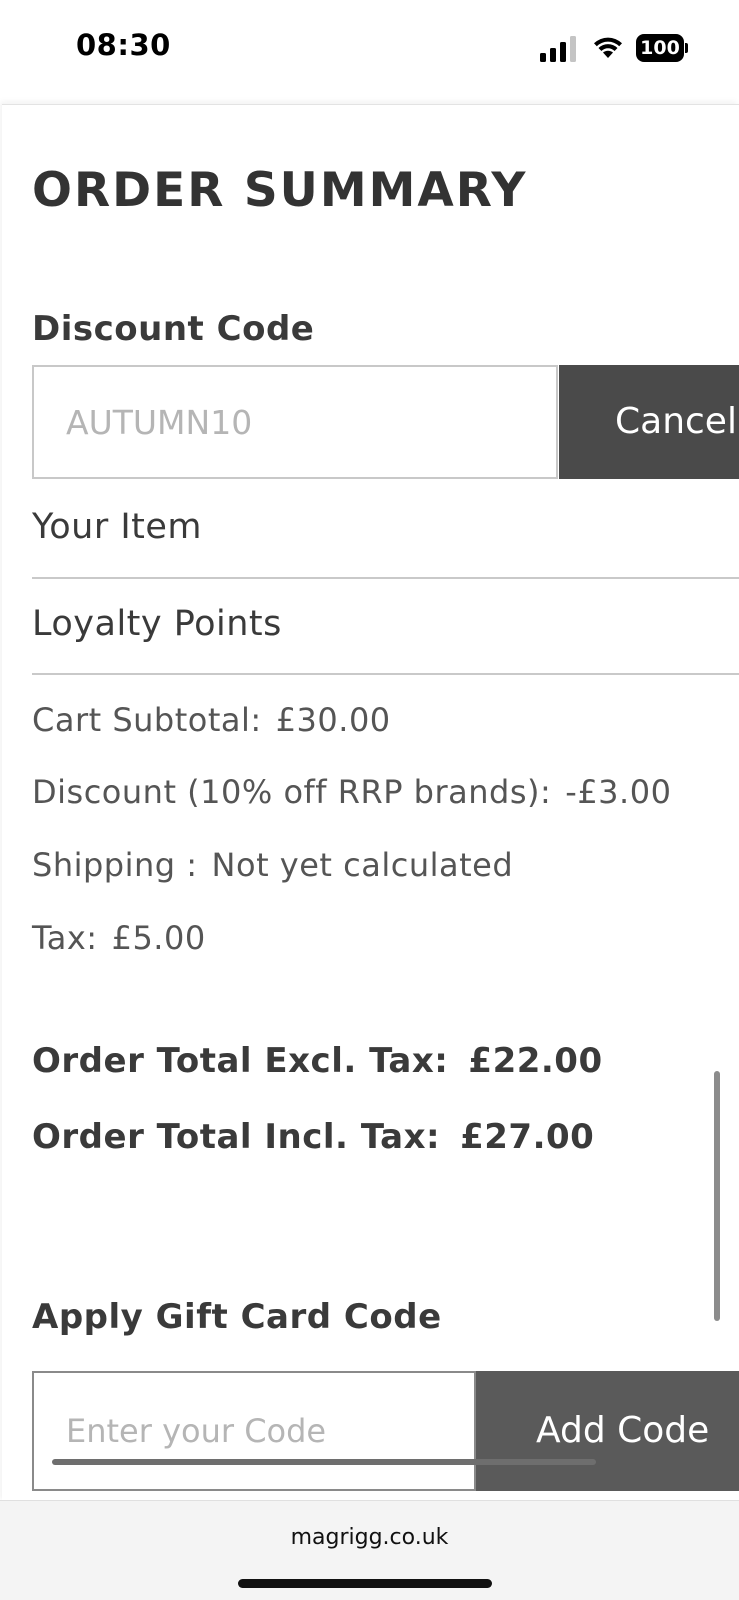  Describe the element at coordinates (535, 1061) in the screenshot. I see `order-total-excl-tax-value: £22.00` at that location.